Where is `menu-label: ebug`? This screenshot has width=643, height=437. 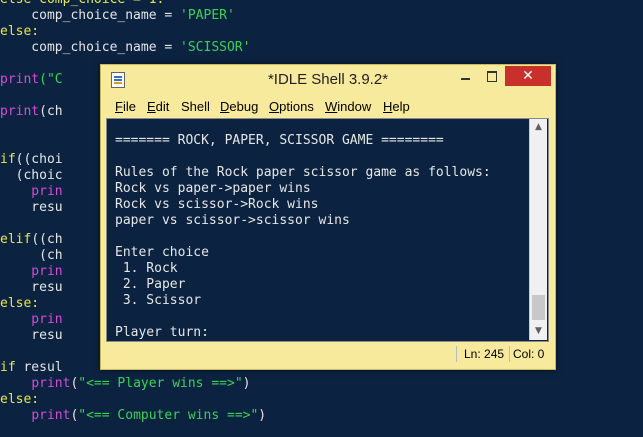
menu-label: ebug is located at coordinates (244, 106).